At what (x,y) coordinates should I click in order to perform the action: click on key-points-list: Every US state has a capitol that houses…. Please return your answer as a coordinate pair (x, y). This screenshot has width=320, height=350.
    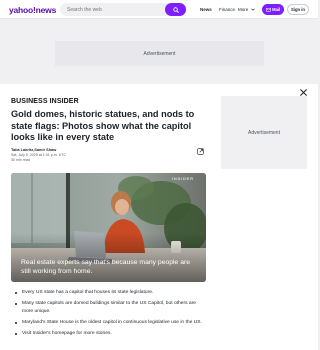
    Looking at the image, I should click on (109, 315).